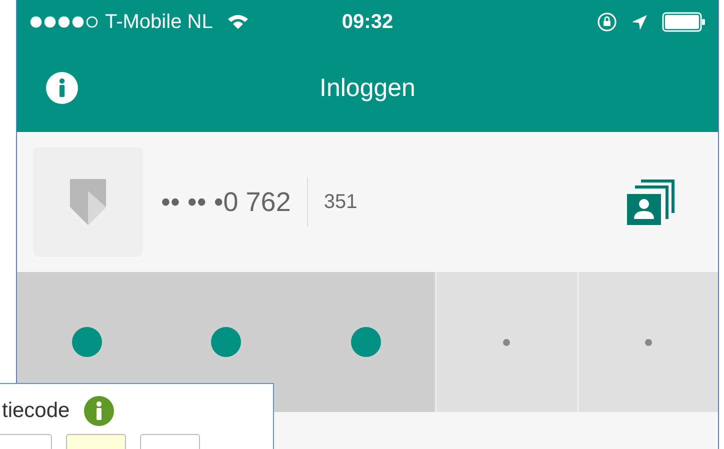  Describe the element at coordinates (341, 202) in the screenshot. I see `account-code: 351` at that location.